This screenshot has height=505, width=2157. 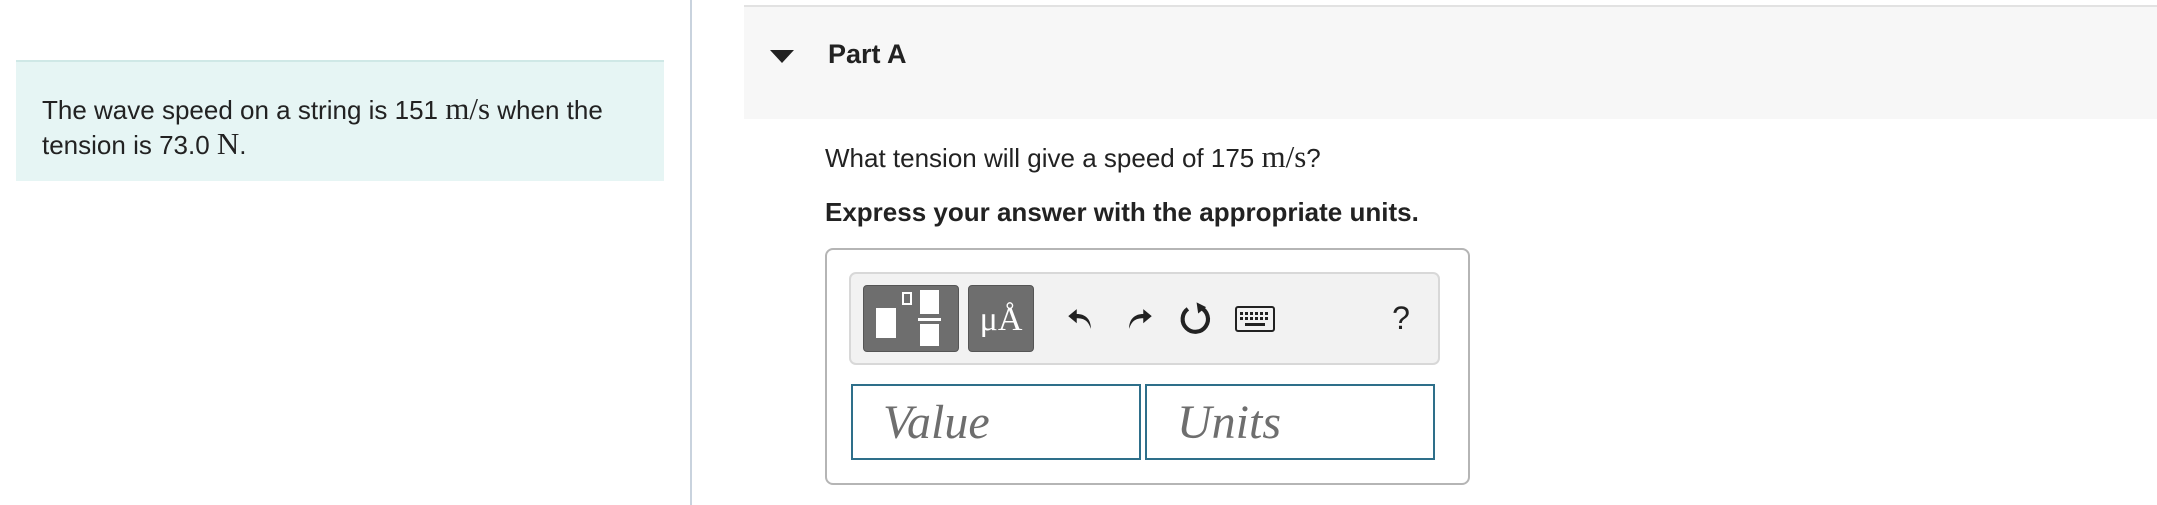 What do you see at coordinates (1313, 158) in the screenshot?
I see `question-text-after: ?` at bounding box center [1313, 158].